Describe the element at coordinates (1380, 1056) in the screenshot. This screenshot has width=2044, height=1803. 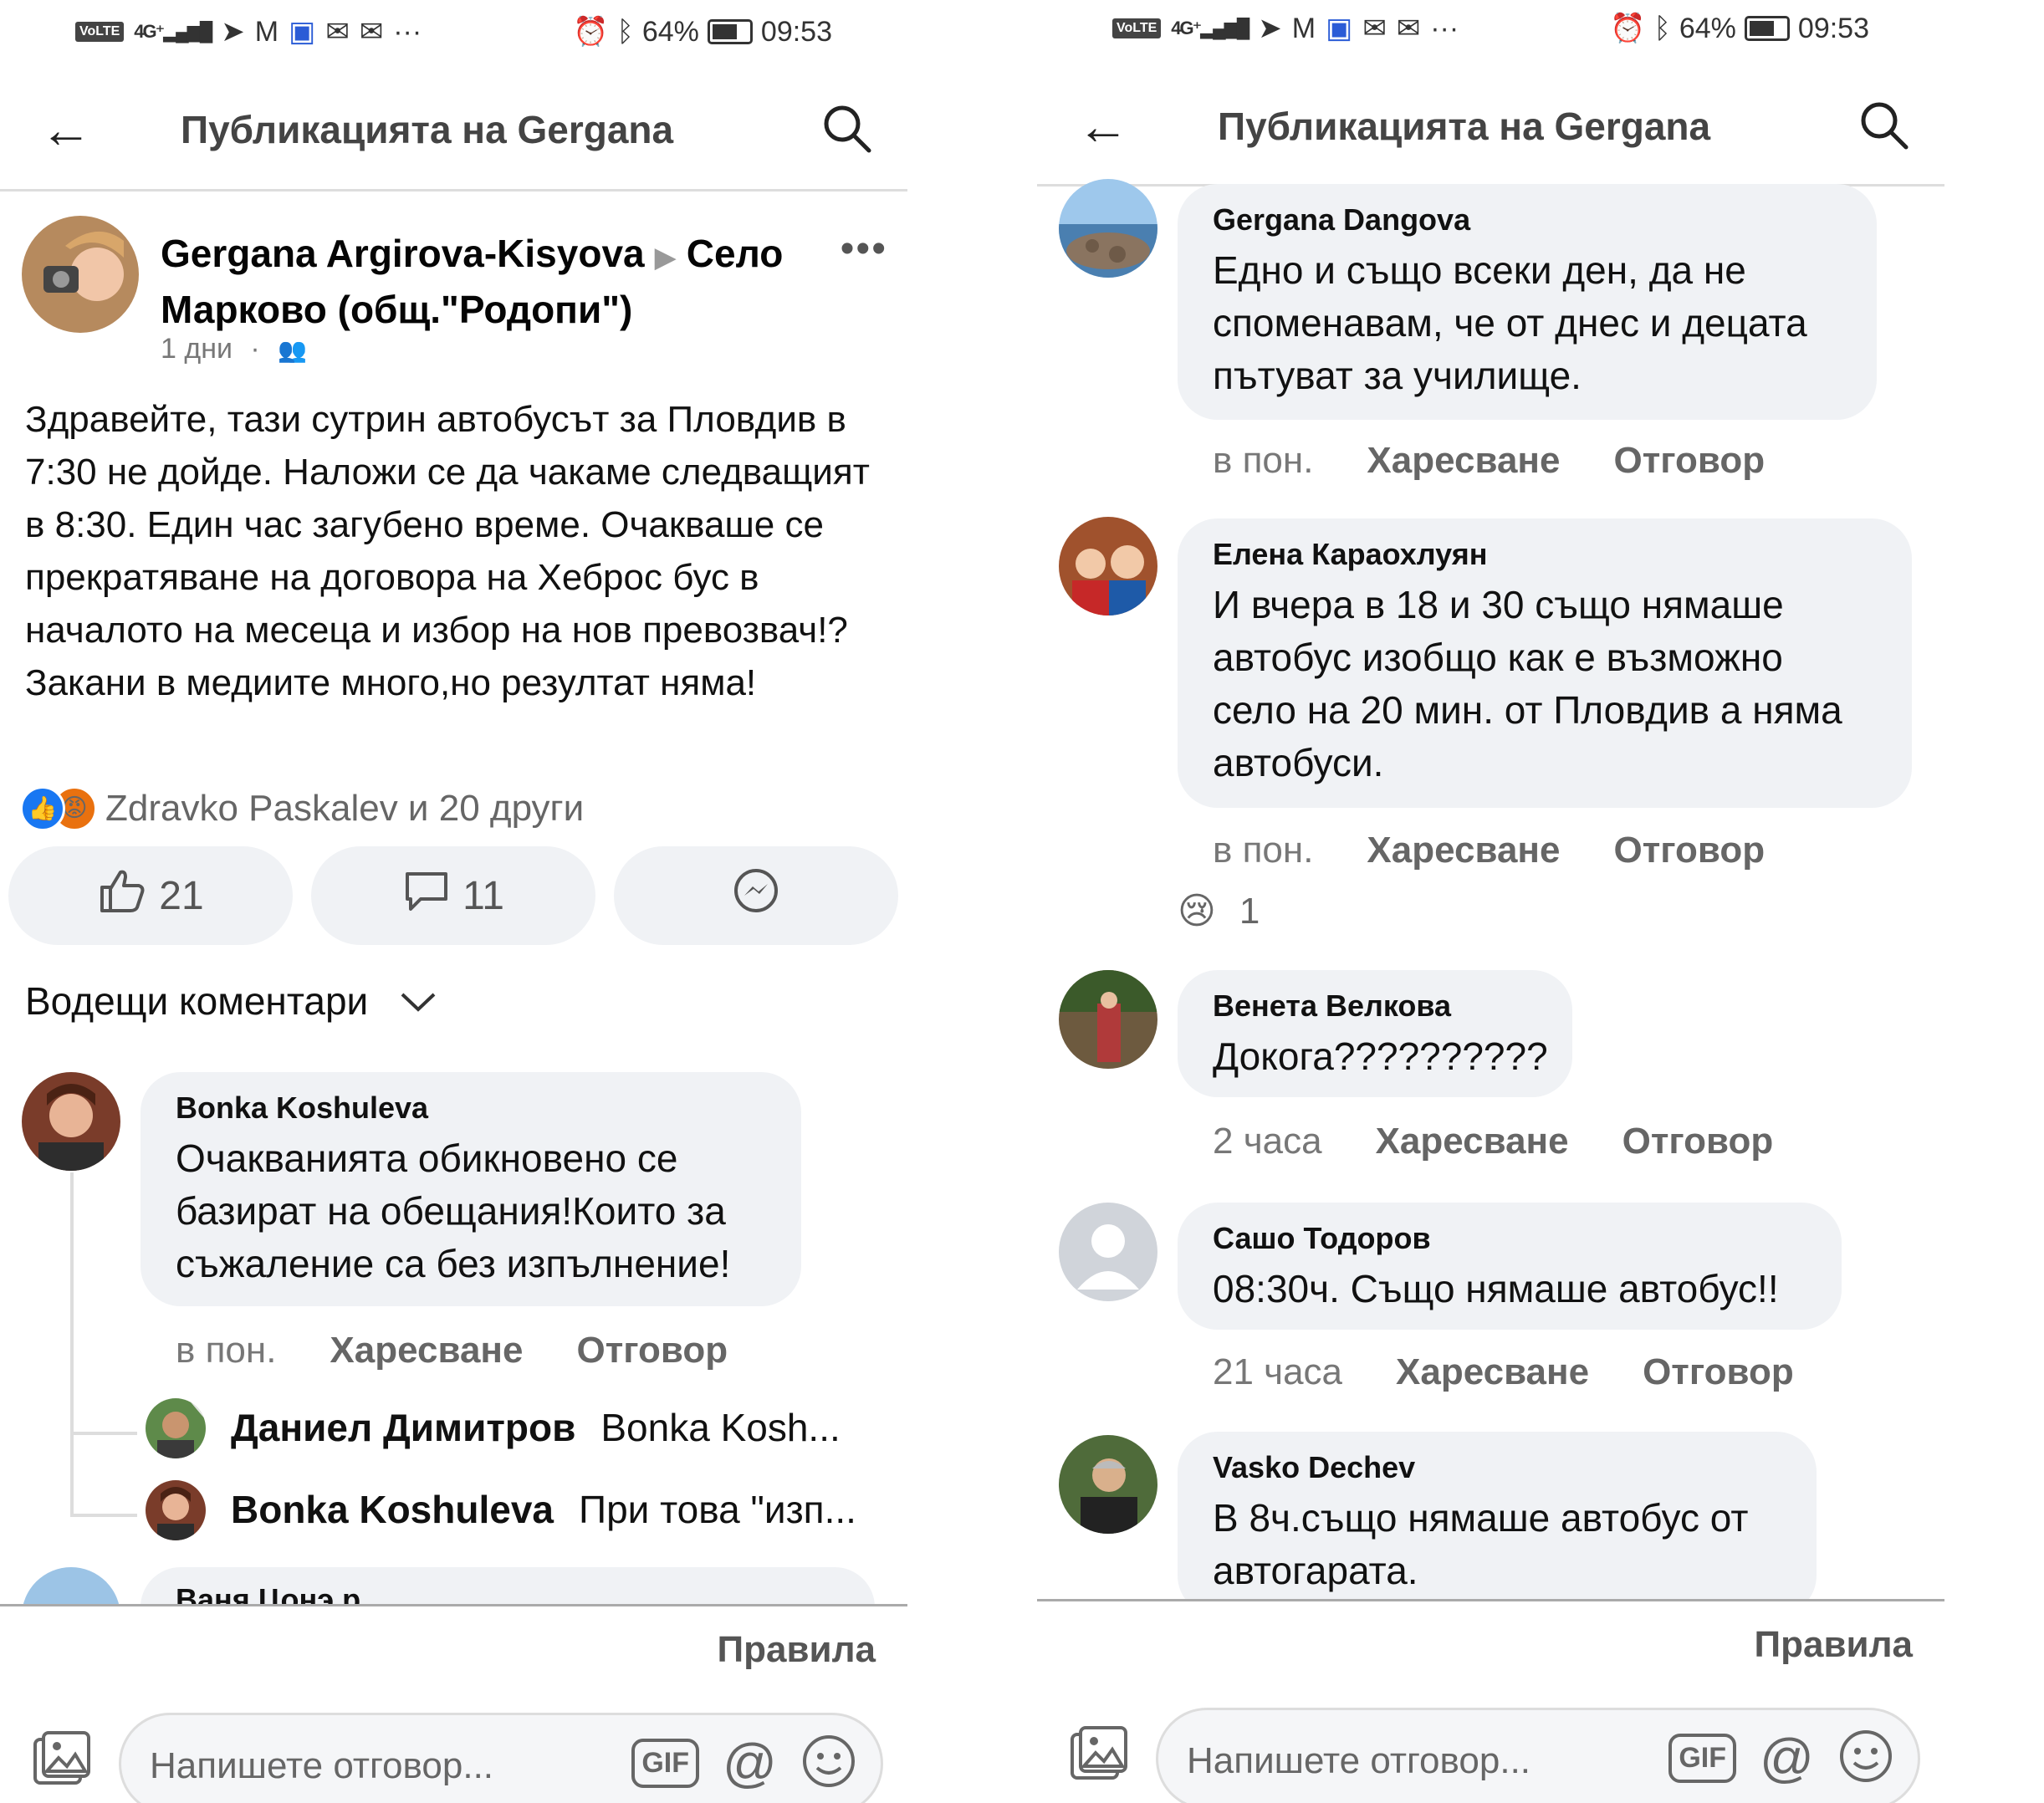
I see `comment-text: Докога??????????` at that location.